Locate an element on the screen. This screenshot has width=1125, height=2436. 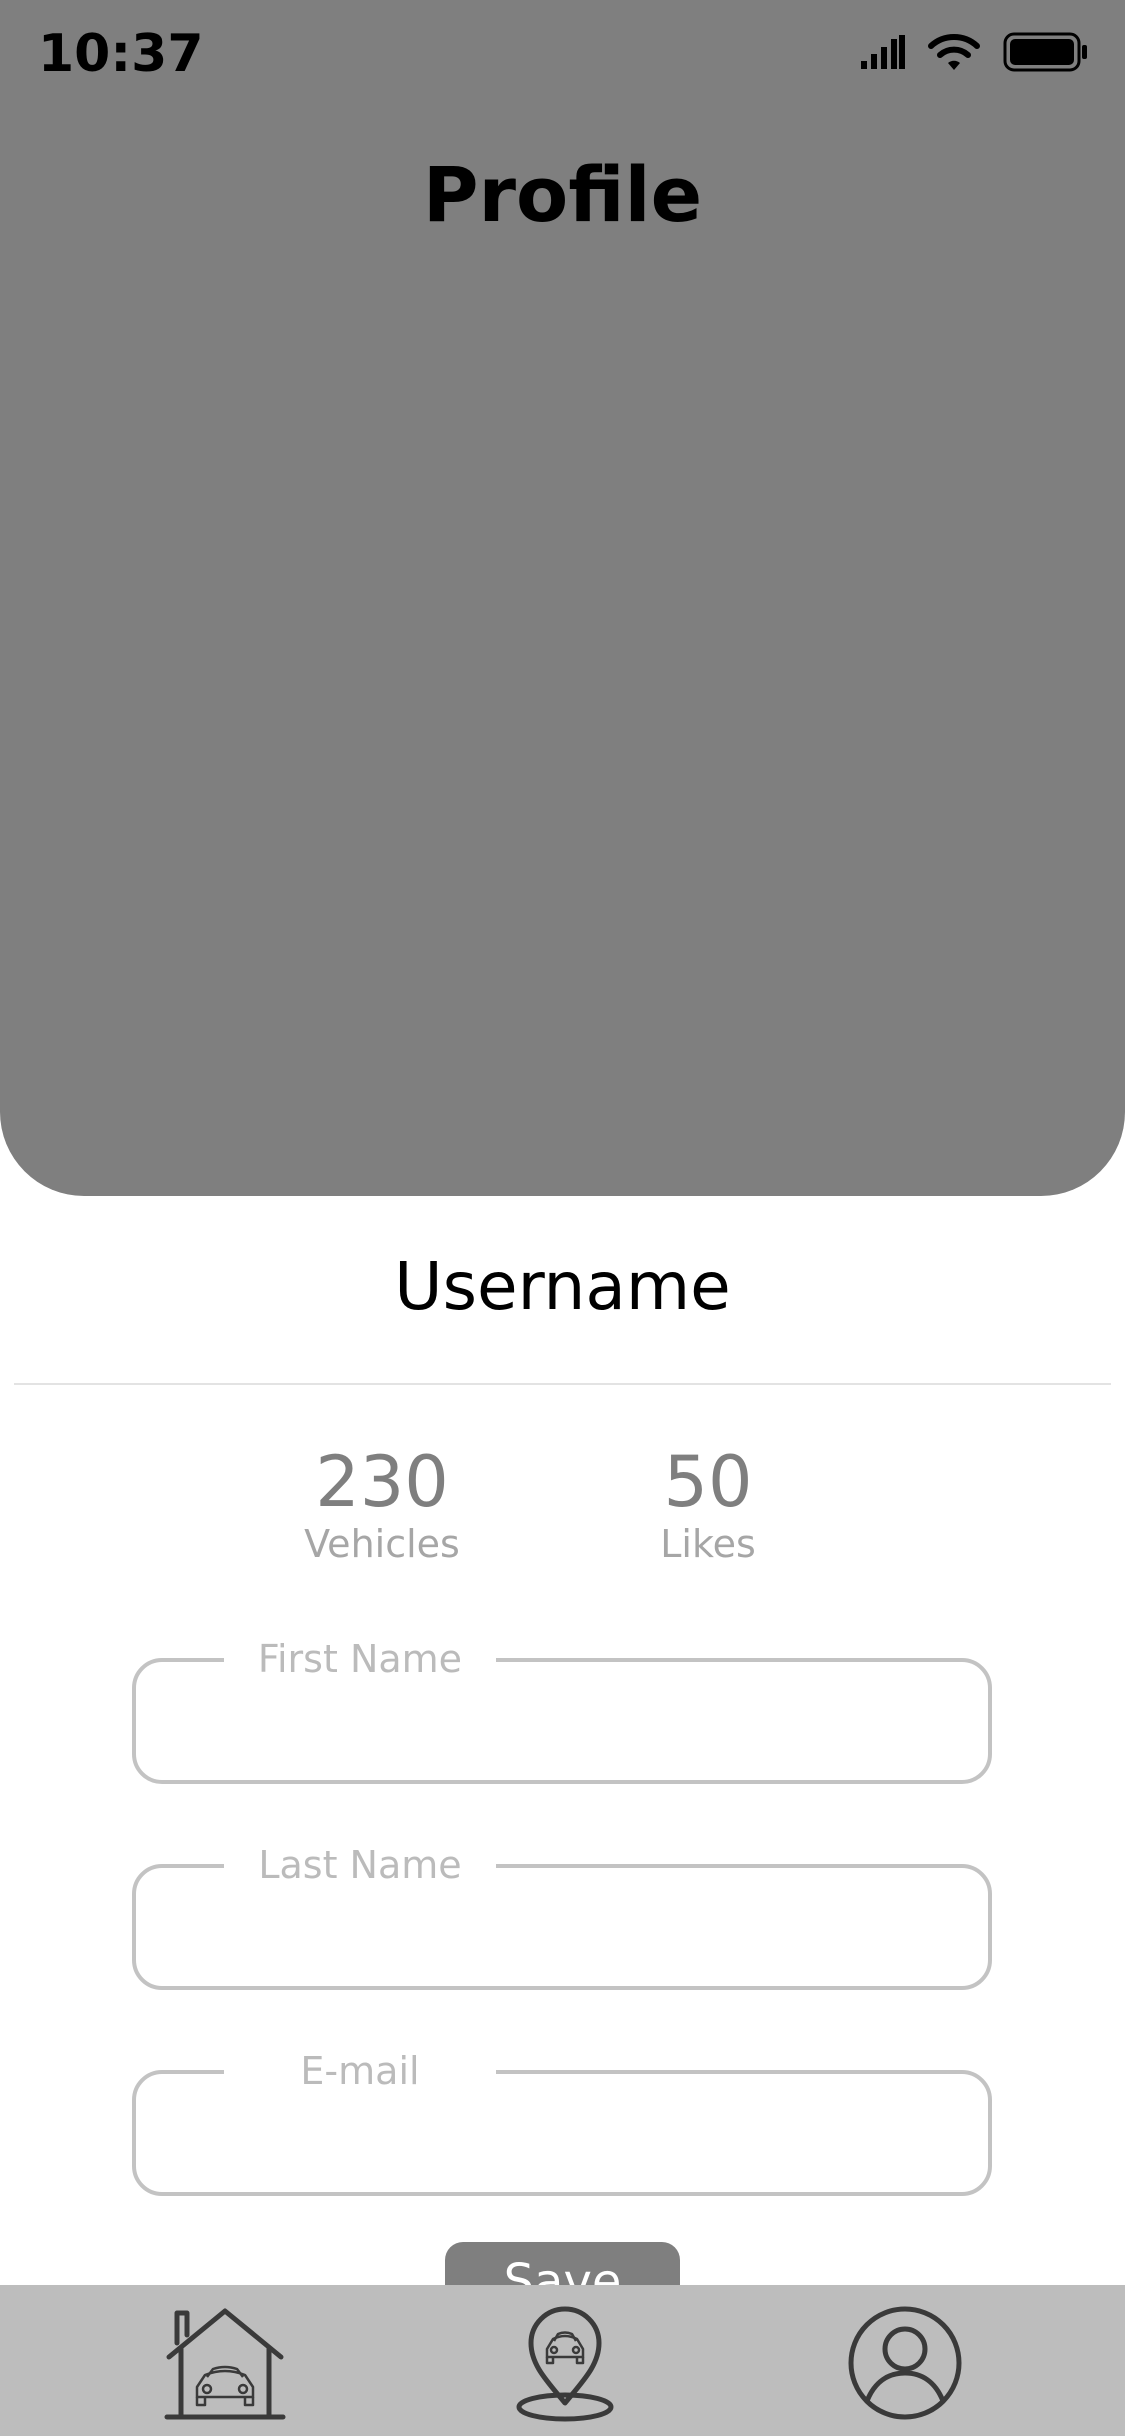
stat-vehicles: 230 Vehicles is located at coordinates (382, 1502).